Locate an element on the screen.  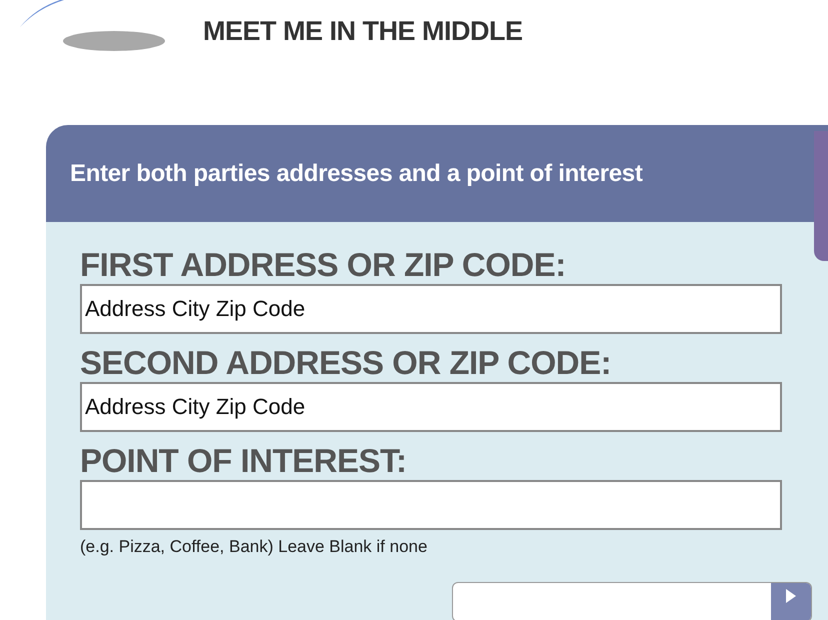
panel-heading: Enter both parties addresses and a point of interest is located at coordinates (356, 173).